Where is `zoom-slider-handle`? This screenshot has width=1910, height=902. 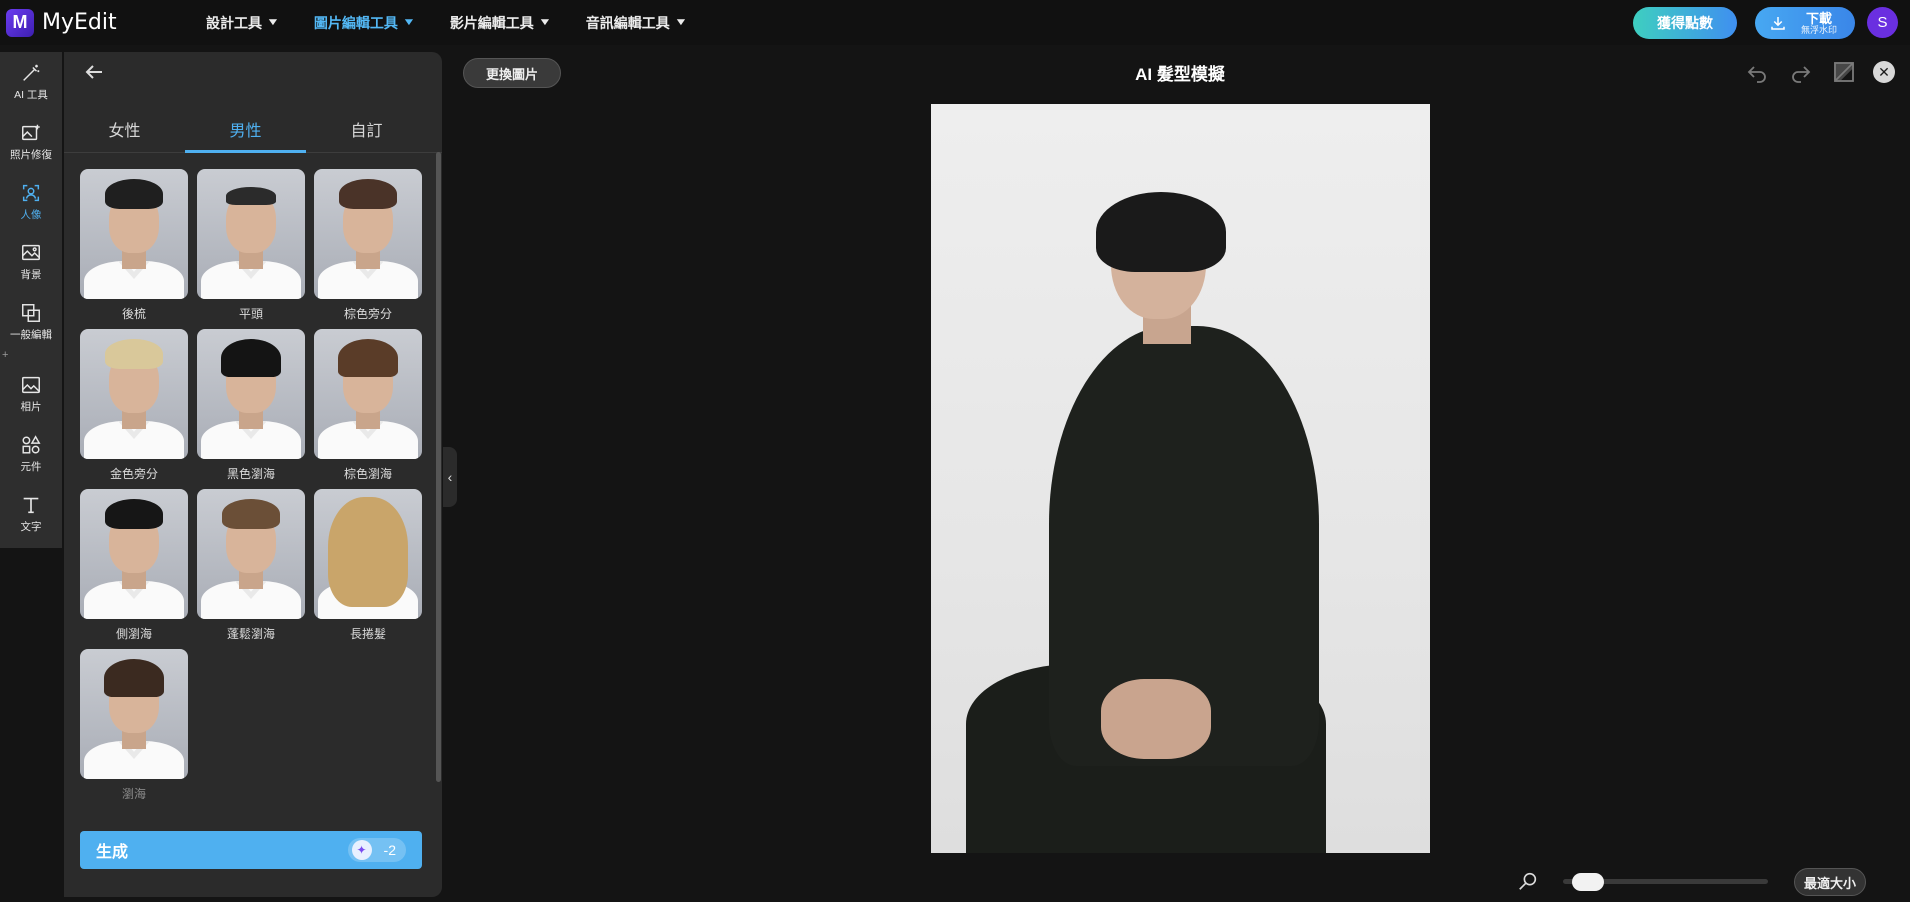
zoom-slider-handle is located at coordinates (1587, 882).